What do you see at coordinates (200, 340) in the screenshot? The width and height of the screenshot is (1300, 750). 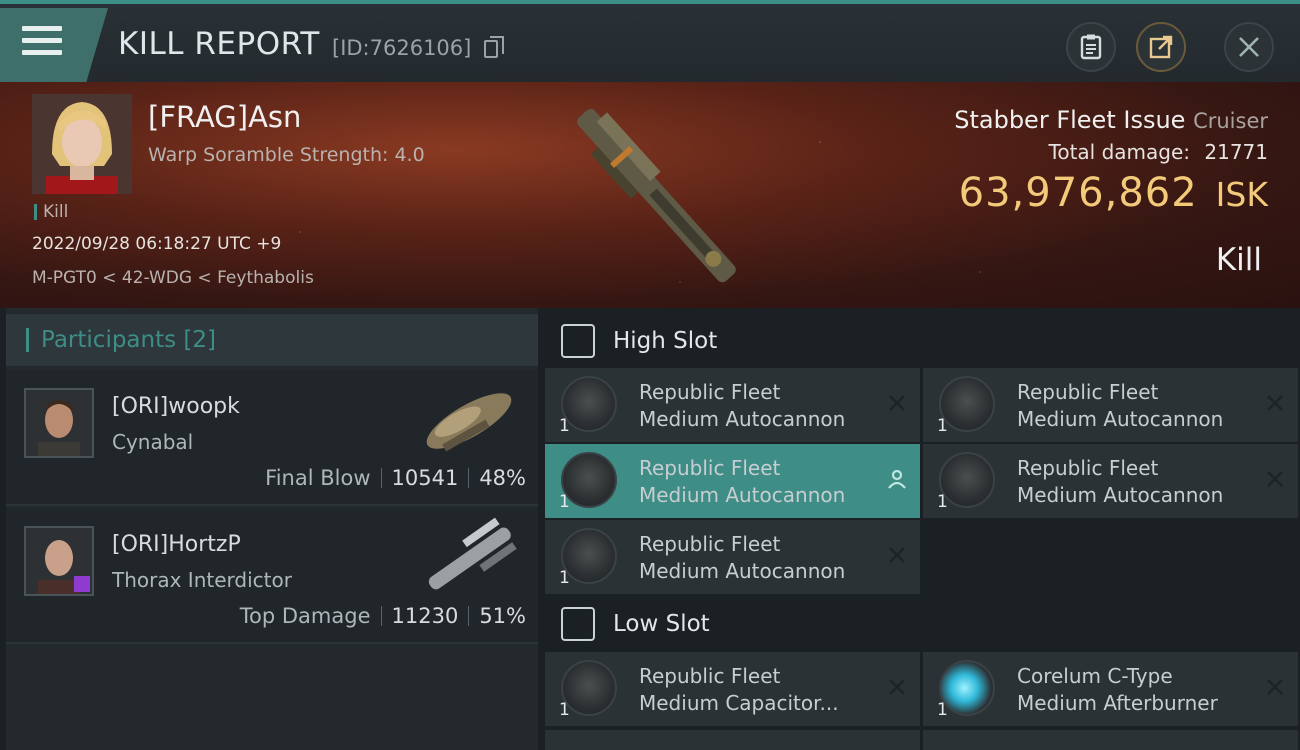 I see `participants-count: [2]` at bounding box center [200, 340].